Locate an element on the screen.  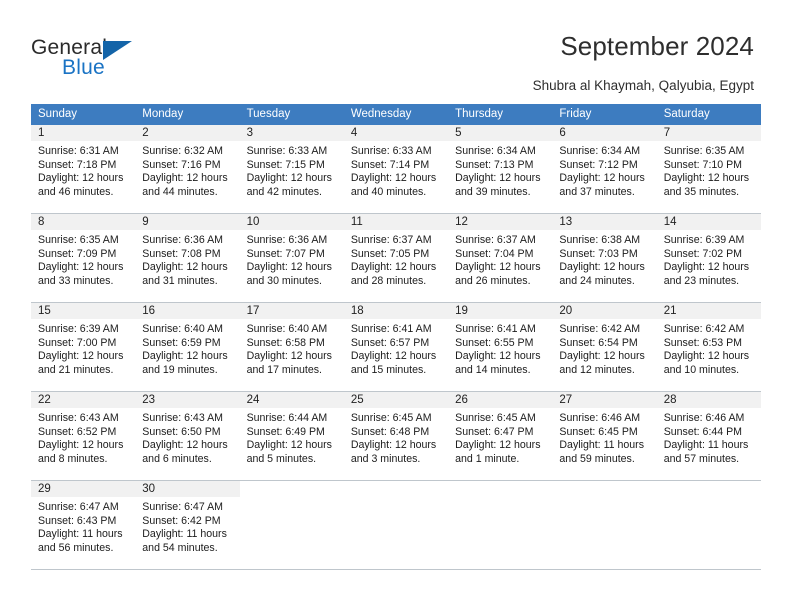
sunrise-text: Sunrise: 6:38 AM is located at coordinates (600, 240).